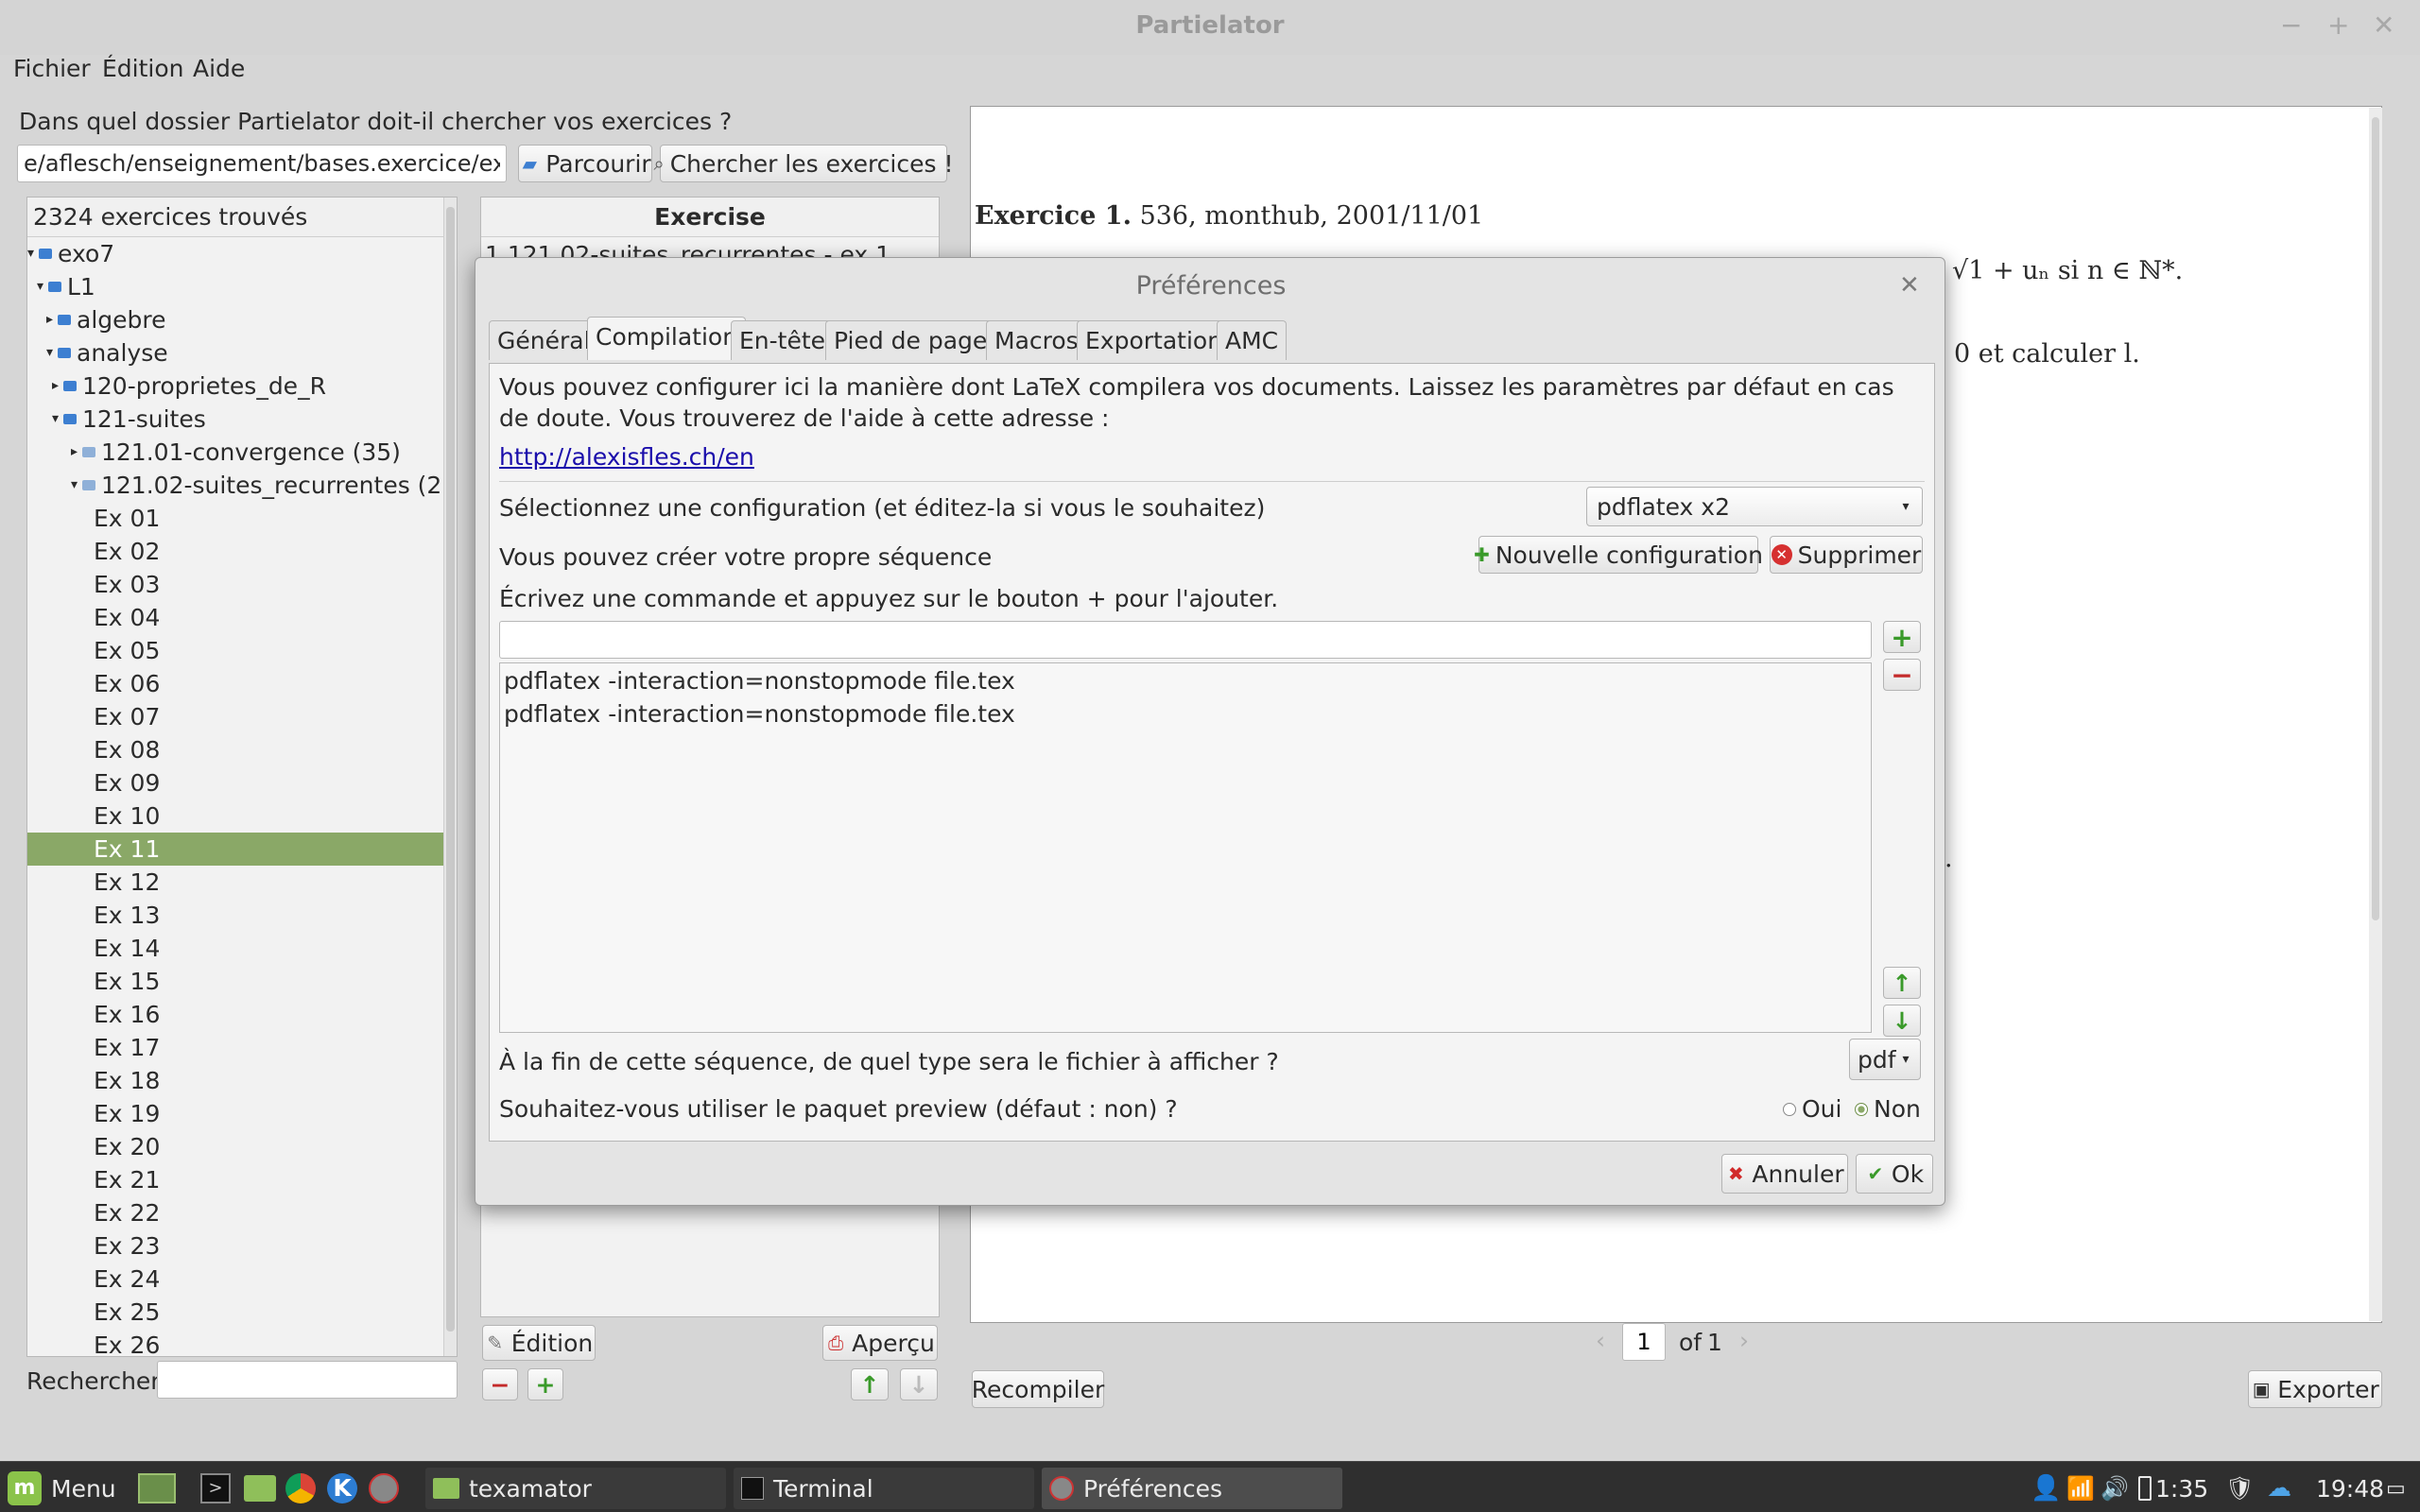  What do you see at coordinates (783, 340) in the screenshot?
I see `tab-entete: En-tête` at bounding box center [783, 340].